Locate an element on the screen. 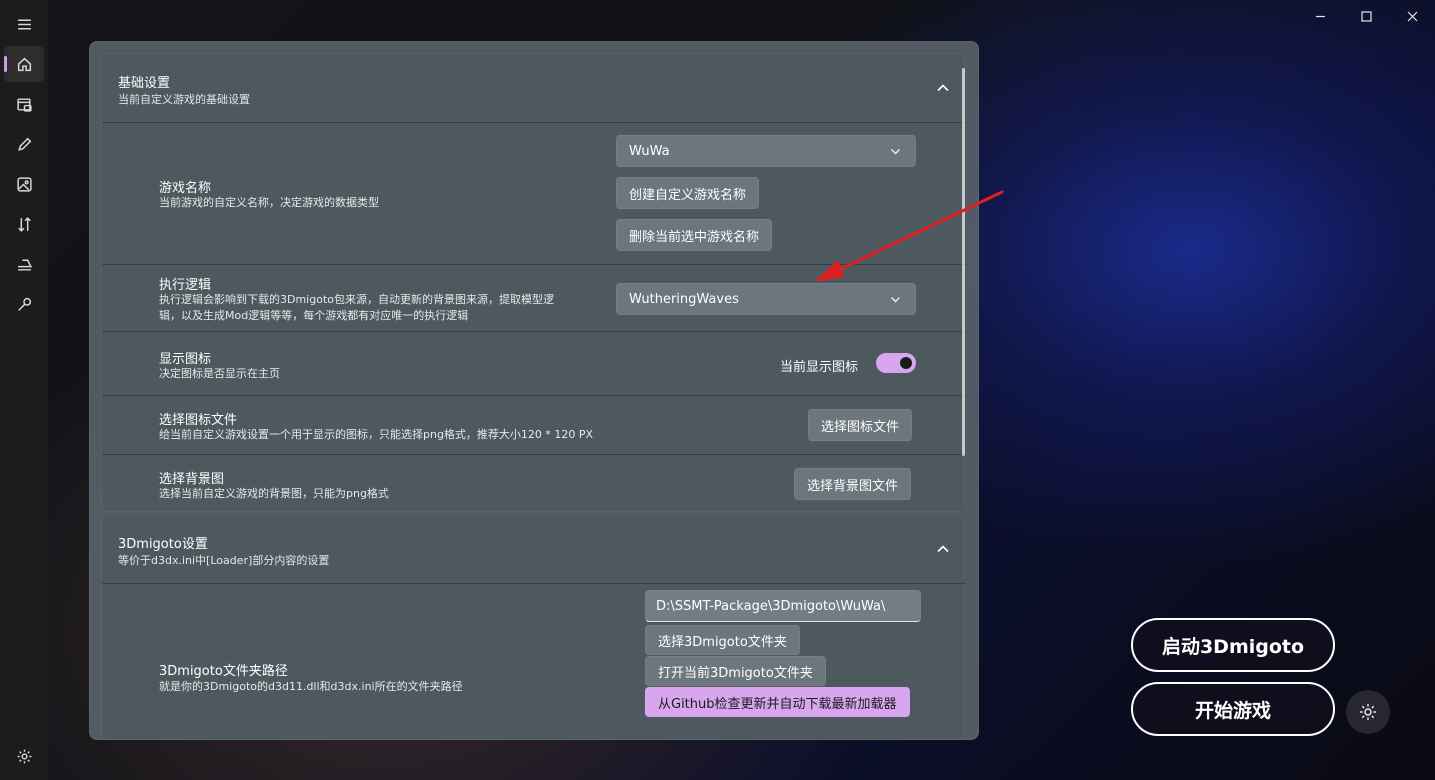 The height and width of the screenshot is (780, 1435). menu-toggle-button is located at coordinates (24, 24).